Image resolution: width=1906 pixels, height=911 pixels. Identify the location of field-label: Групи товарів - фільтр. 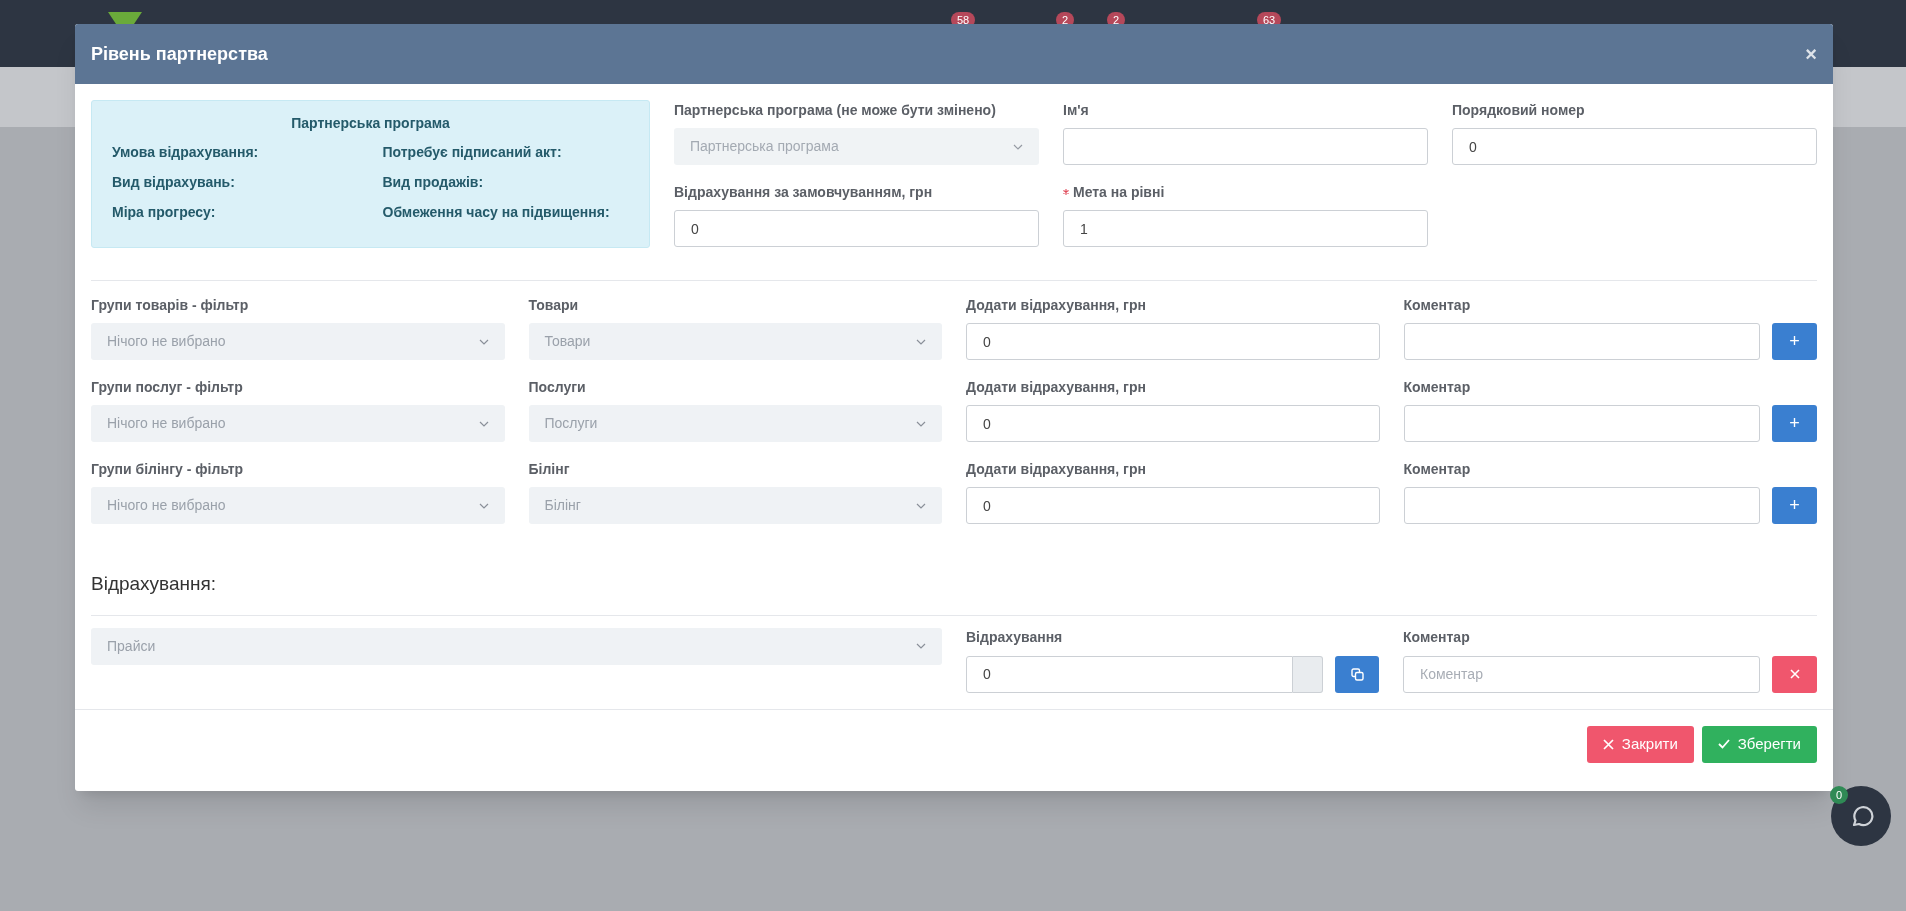
(170, 305).